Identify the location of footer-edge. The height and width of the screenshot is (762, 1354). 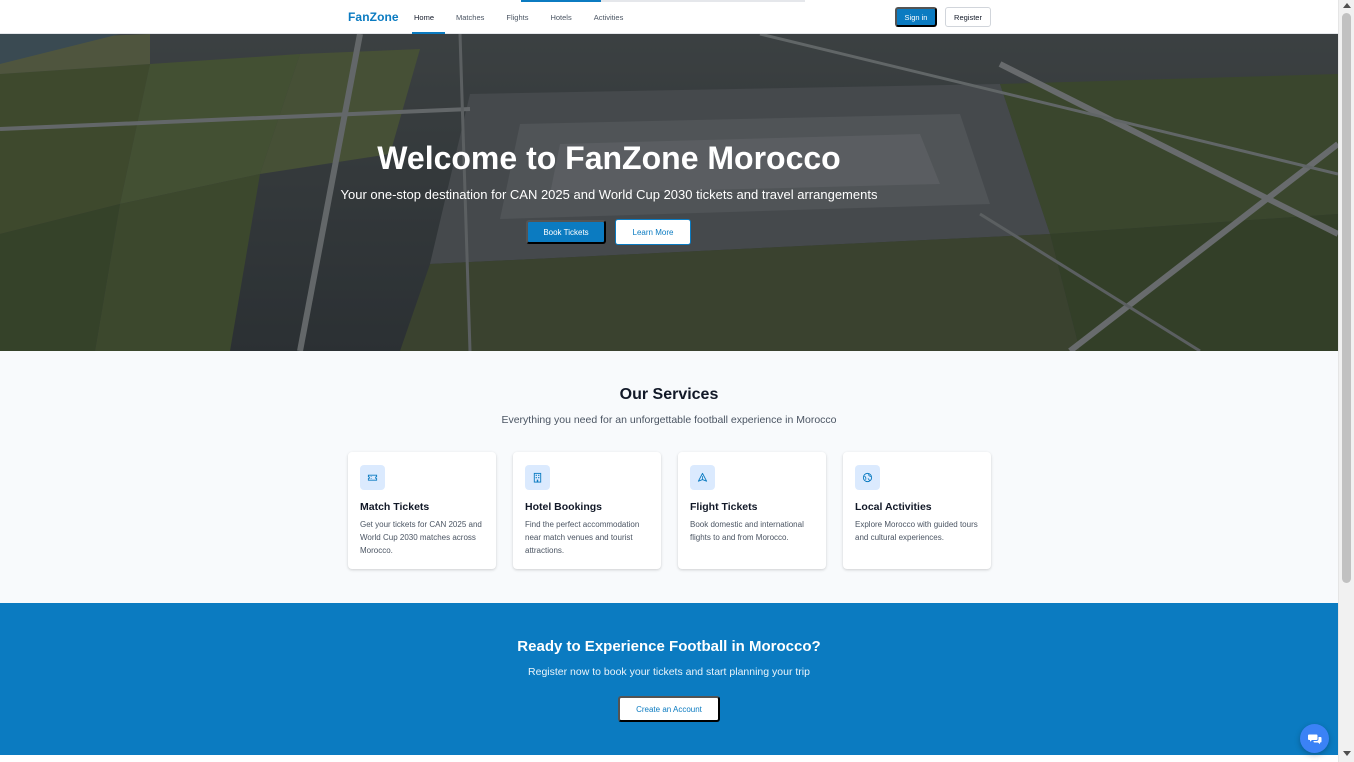
(669, 758).